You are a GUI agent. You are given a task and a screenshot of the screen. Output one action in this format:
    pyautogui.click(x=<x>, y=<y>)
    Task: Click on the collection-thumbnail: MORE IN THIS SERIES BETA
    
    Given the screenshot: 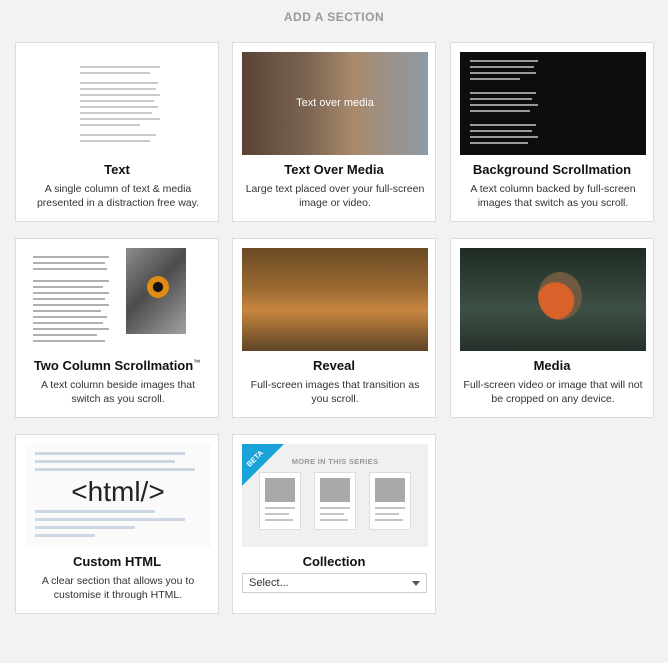 What is the action you would take?
    pyautogui.click(x=335, y=495)
    